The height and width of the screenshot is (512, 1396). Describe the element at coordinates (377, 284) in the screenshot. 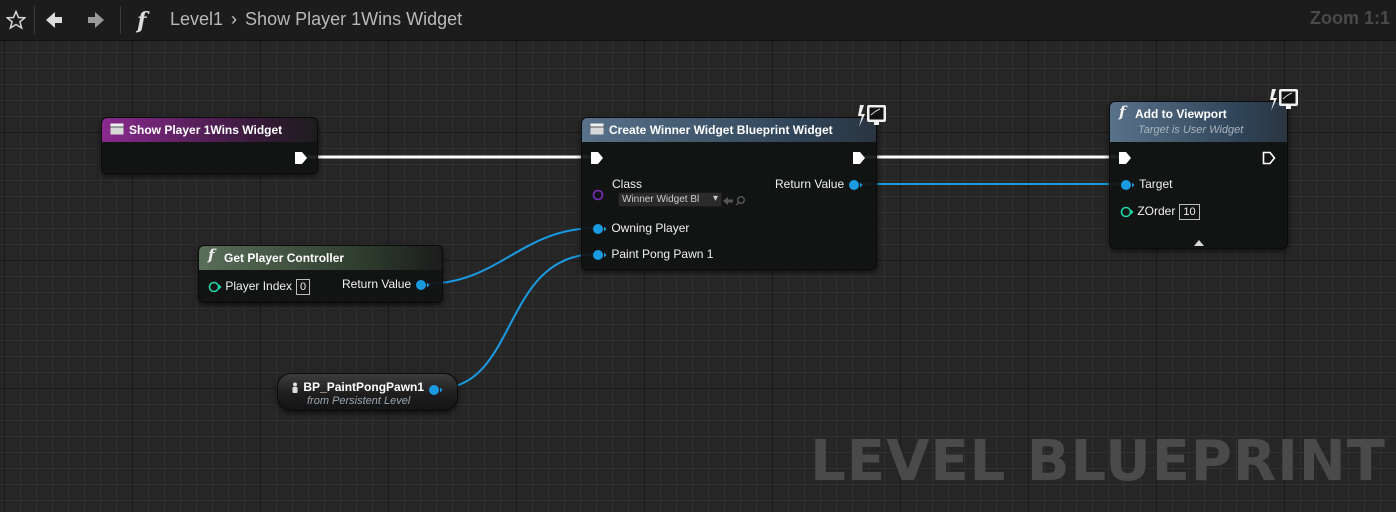

I see `get-pc-return-label: Return Value` at that location.